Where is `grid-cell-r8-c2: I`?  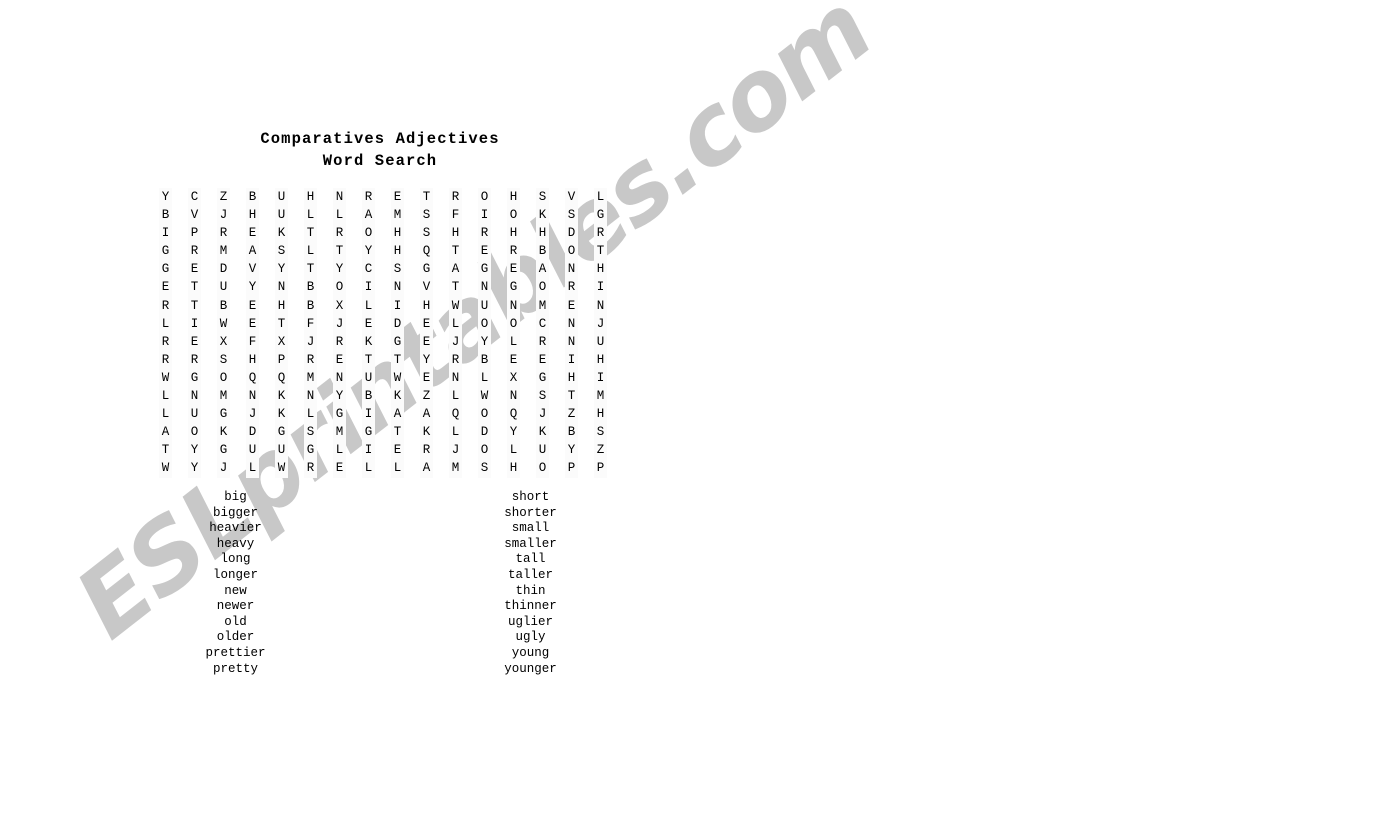
grid-cell-r8-c2: I is located at coordinates (194, 323).